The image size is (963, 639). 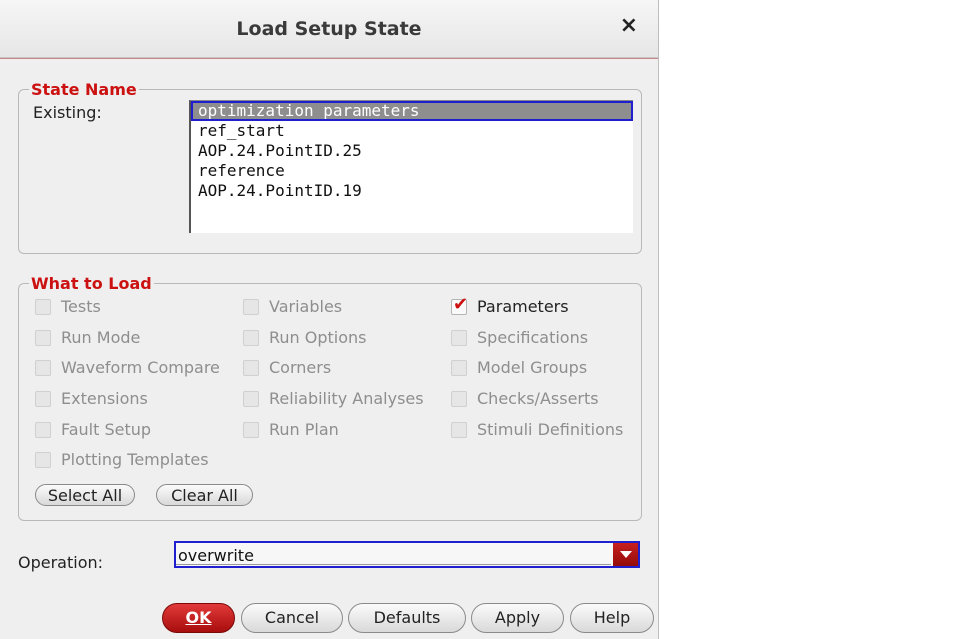 I want to click on checkbox-specifications: Specifications, so click(x=519, y=337).